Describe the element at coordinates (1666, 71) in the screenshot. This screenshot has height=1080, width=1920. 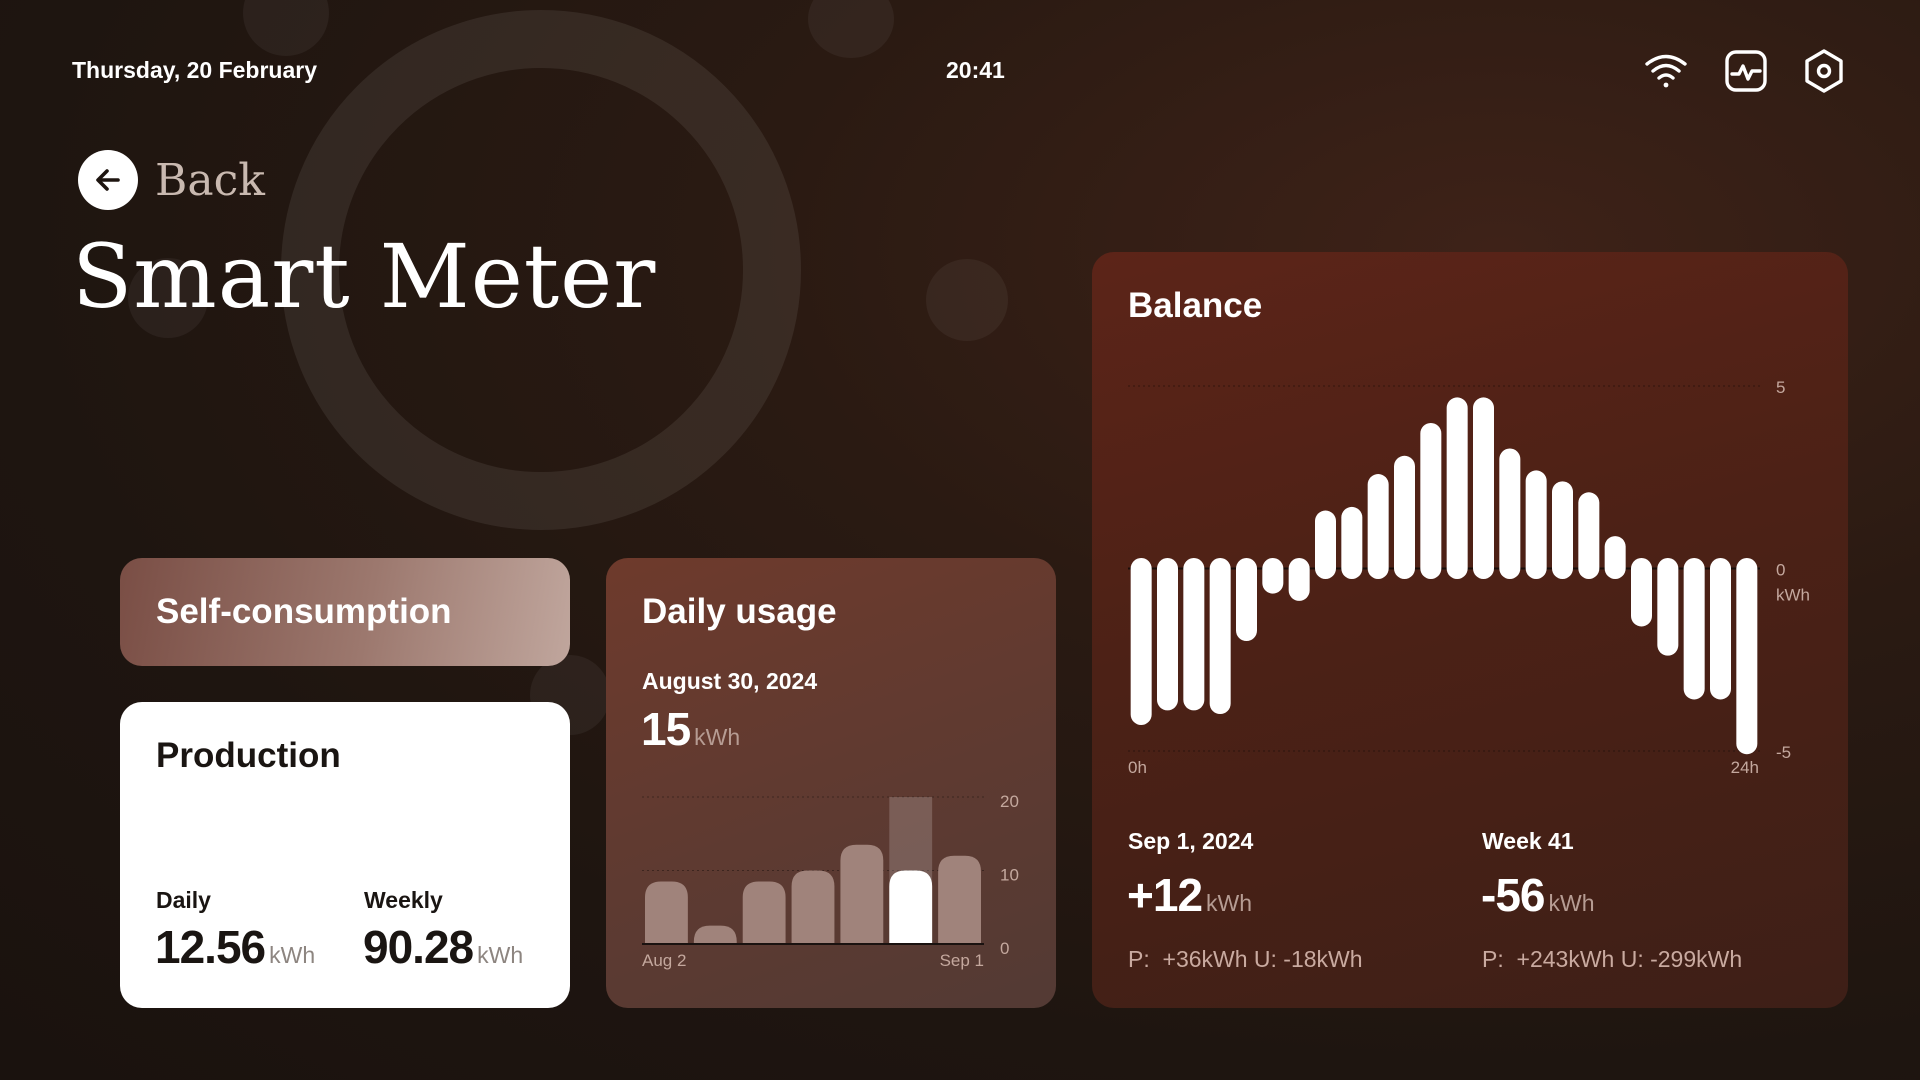
I see `wifi-icon` at that location.